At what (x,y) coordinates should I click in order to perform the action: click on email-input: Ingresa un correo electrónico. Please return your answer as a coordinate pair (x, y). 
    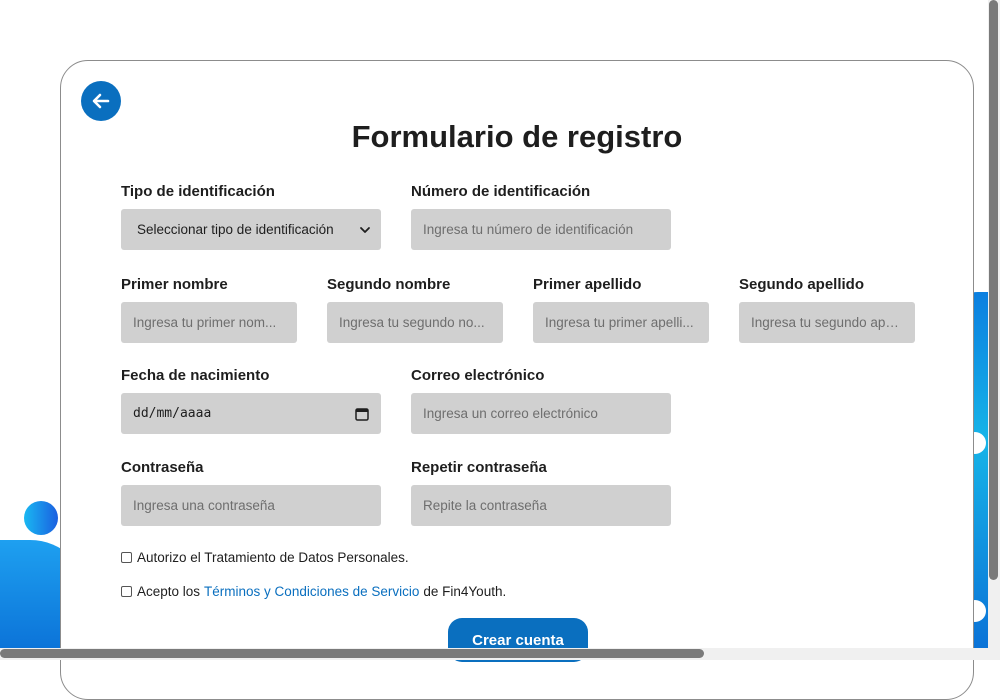
    Looking at the image, I should click on (541, 413).